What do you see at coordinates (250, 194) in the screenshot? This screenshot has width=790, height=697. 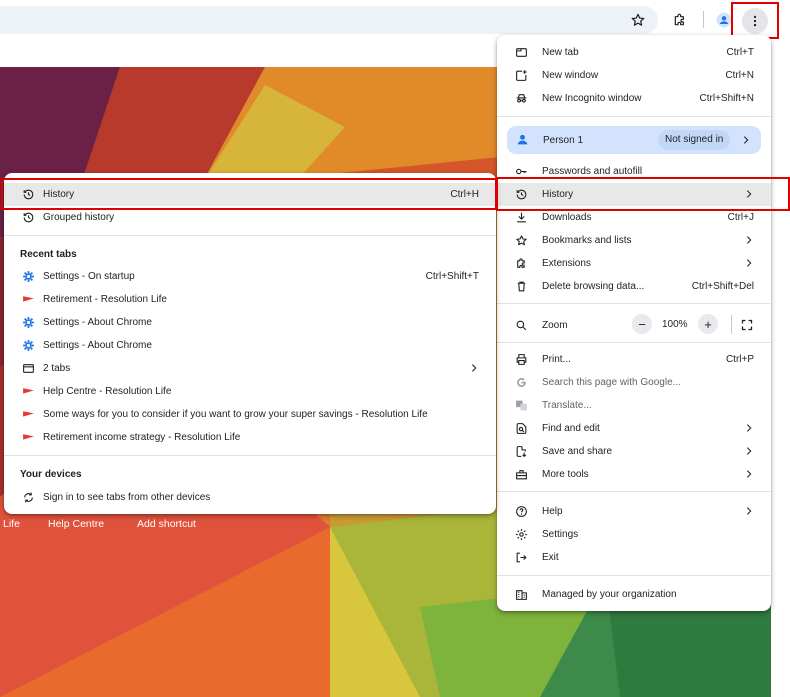 I see `submenu-item-history: History Ctrl+H` at bounding box center [250, 194].